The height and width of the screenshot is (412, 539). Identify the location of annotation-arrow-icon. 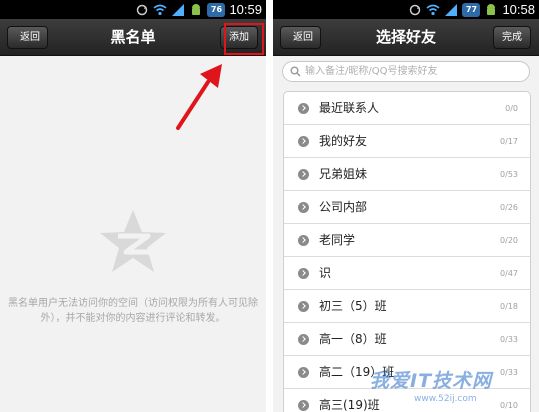
(199, 97).